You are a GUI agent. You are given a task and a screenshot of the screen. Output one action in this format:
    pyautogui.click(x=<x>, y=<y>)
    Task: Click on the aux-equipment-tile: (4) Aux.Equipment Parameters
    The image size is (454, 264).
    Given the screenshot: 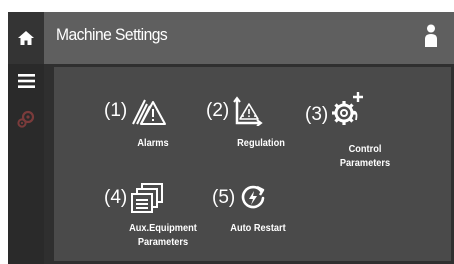 What is the action you would take?
    pyautogui.click(x=159, y=221)
    